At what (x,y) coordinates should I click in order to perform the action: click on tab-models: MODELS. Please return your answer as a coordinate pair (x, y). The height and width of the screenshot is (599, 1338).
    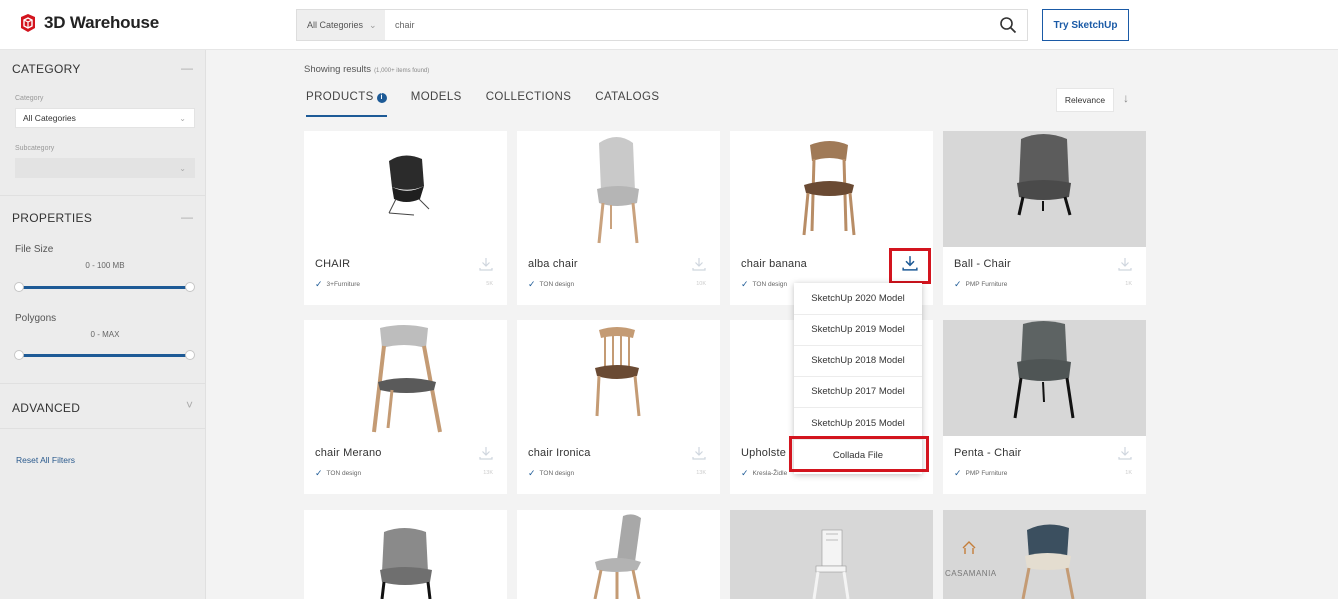
    Looking at the image, I should click on (436, 104).